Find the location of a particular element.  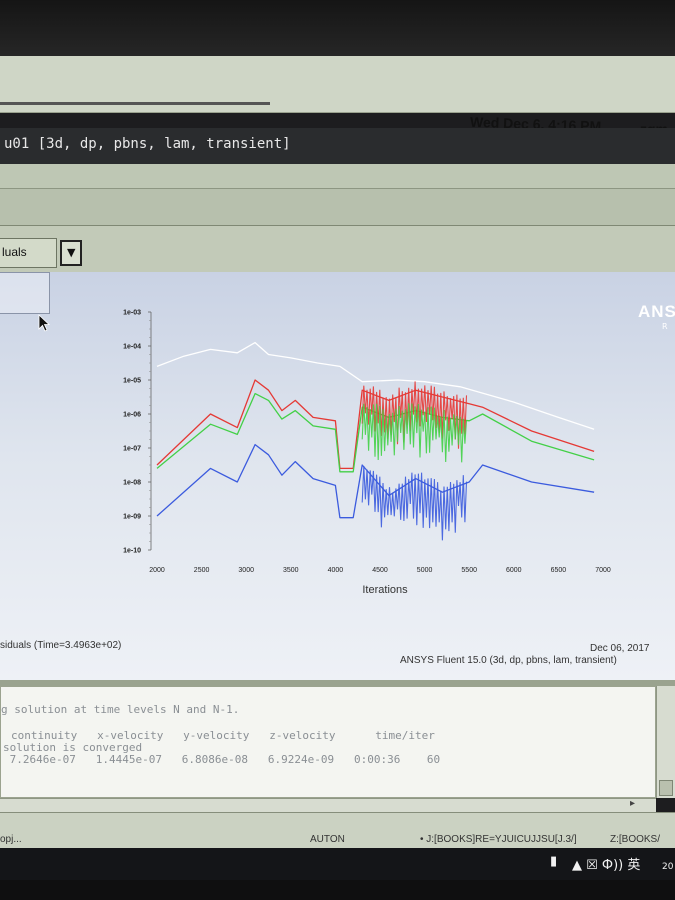

scrollbar-thumb is located at coordinates (666, 788).